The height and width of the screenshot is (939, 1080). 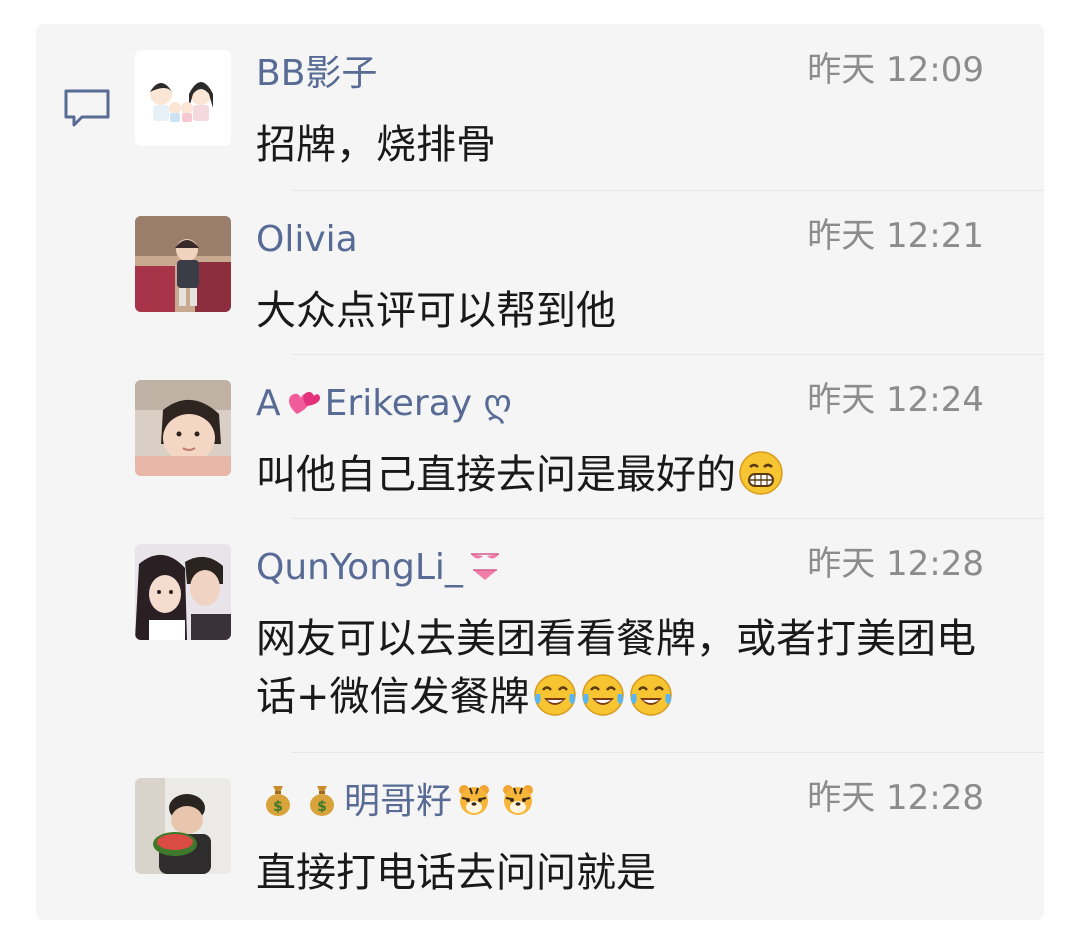 I want to click on comment-text: 大众点评可以帮到他, so click(x=436, y=311).